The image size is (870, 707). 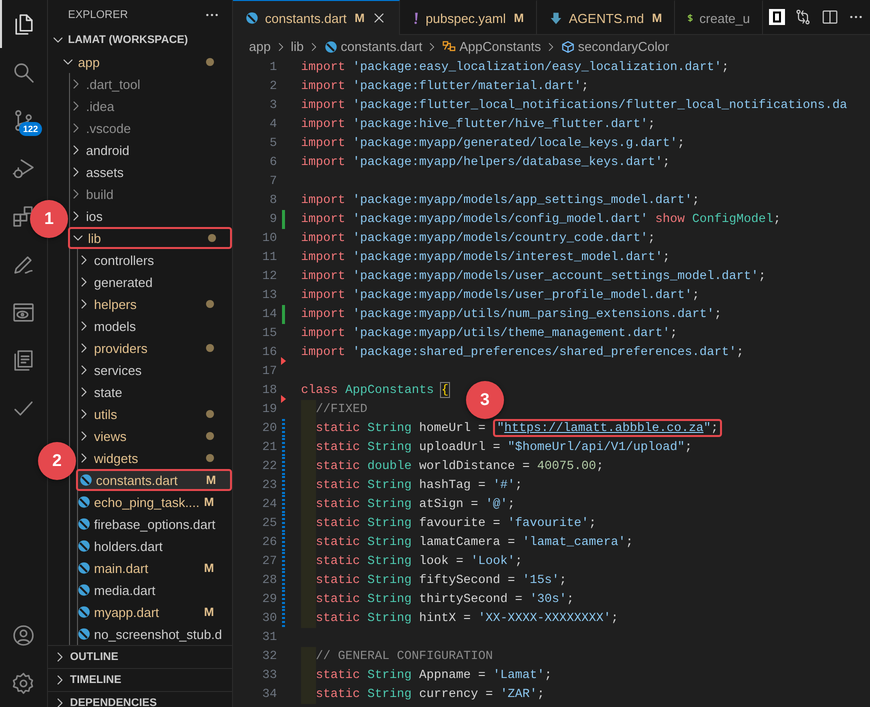 I want to click on line-number: 34, so click(x=269, y=694).